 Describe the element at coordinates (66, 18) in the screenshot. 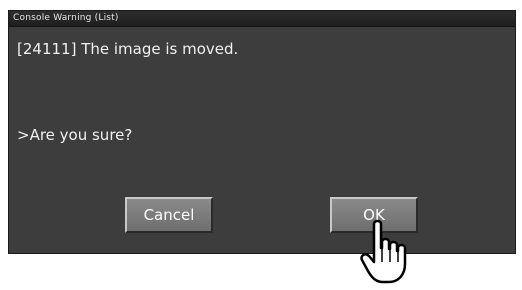

I see `window-title: Console Warning (List)` at that location.